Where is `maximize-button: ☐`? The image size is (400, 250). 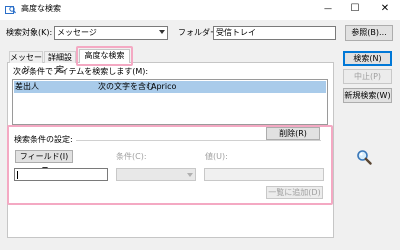
maximize-button: ☐ is located at coordinates (355, 9).